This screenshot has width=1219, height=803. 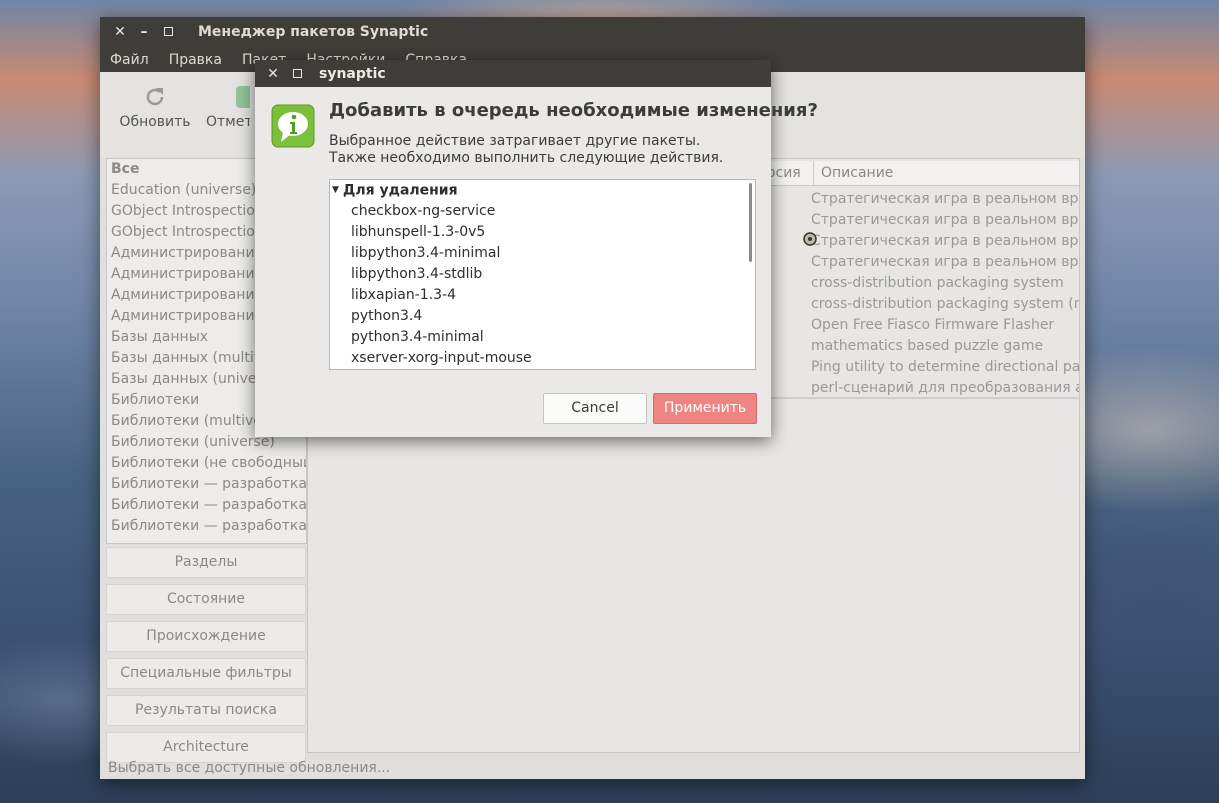 What do you see at coordinates (945, 388) in the screenshot?
I see `package-description: perl-сценарий для преобразования ад` at bounding box center [945, 388].